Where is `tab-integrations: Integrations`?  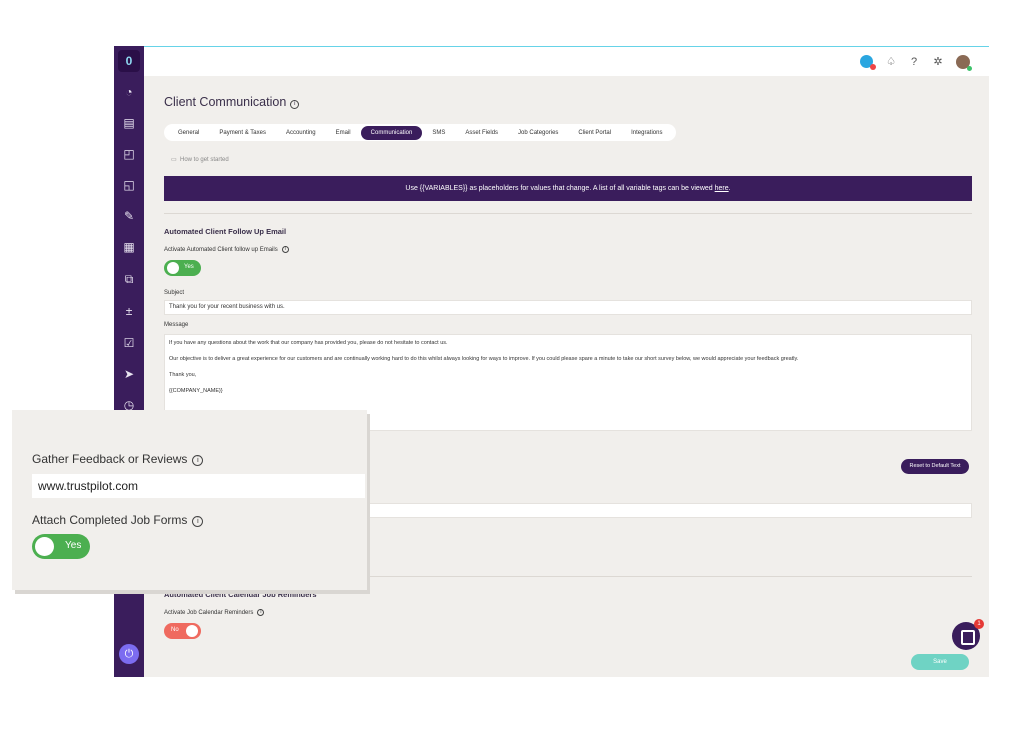 tab-integrations: Integrations is located at coordinates (646, 133).